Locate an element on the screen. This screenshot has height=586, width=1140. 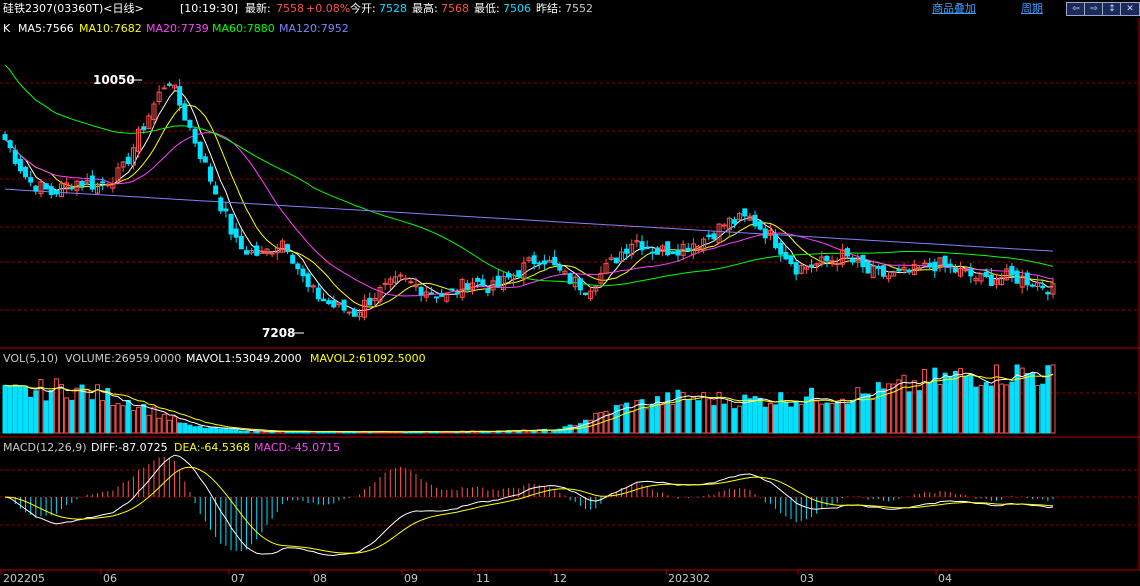
scroll-left-button: ⇦ is located at coordinates (1076, 9).